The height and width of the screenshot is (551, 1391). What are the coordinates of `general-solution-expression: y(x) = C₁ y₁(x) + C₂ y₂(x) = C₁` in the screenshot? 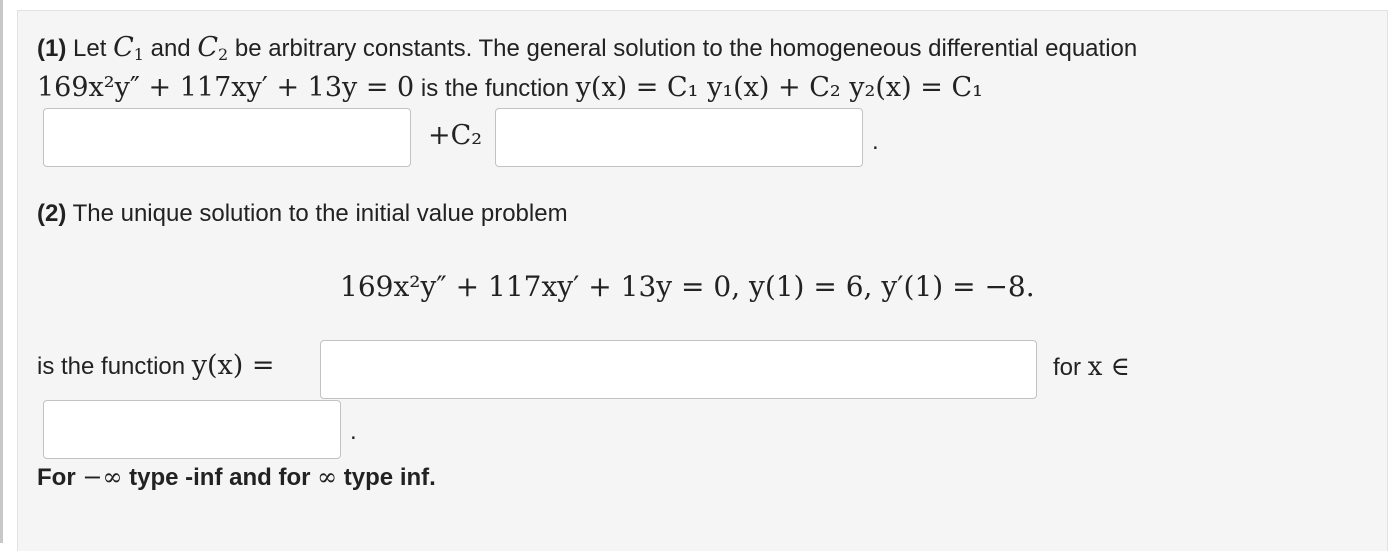 It's located at (779, 87).